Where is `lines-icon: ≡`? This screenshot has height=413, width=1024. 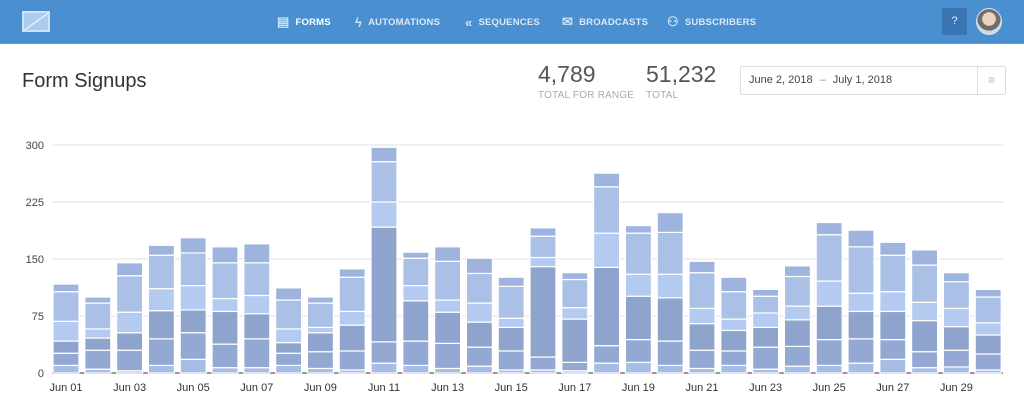
lines-icon: ≡ is located at coordinates (991, 80).